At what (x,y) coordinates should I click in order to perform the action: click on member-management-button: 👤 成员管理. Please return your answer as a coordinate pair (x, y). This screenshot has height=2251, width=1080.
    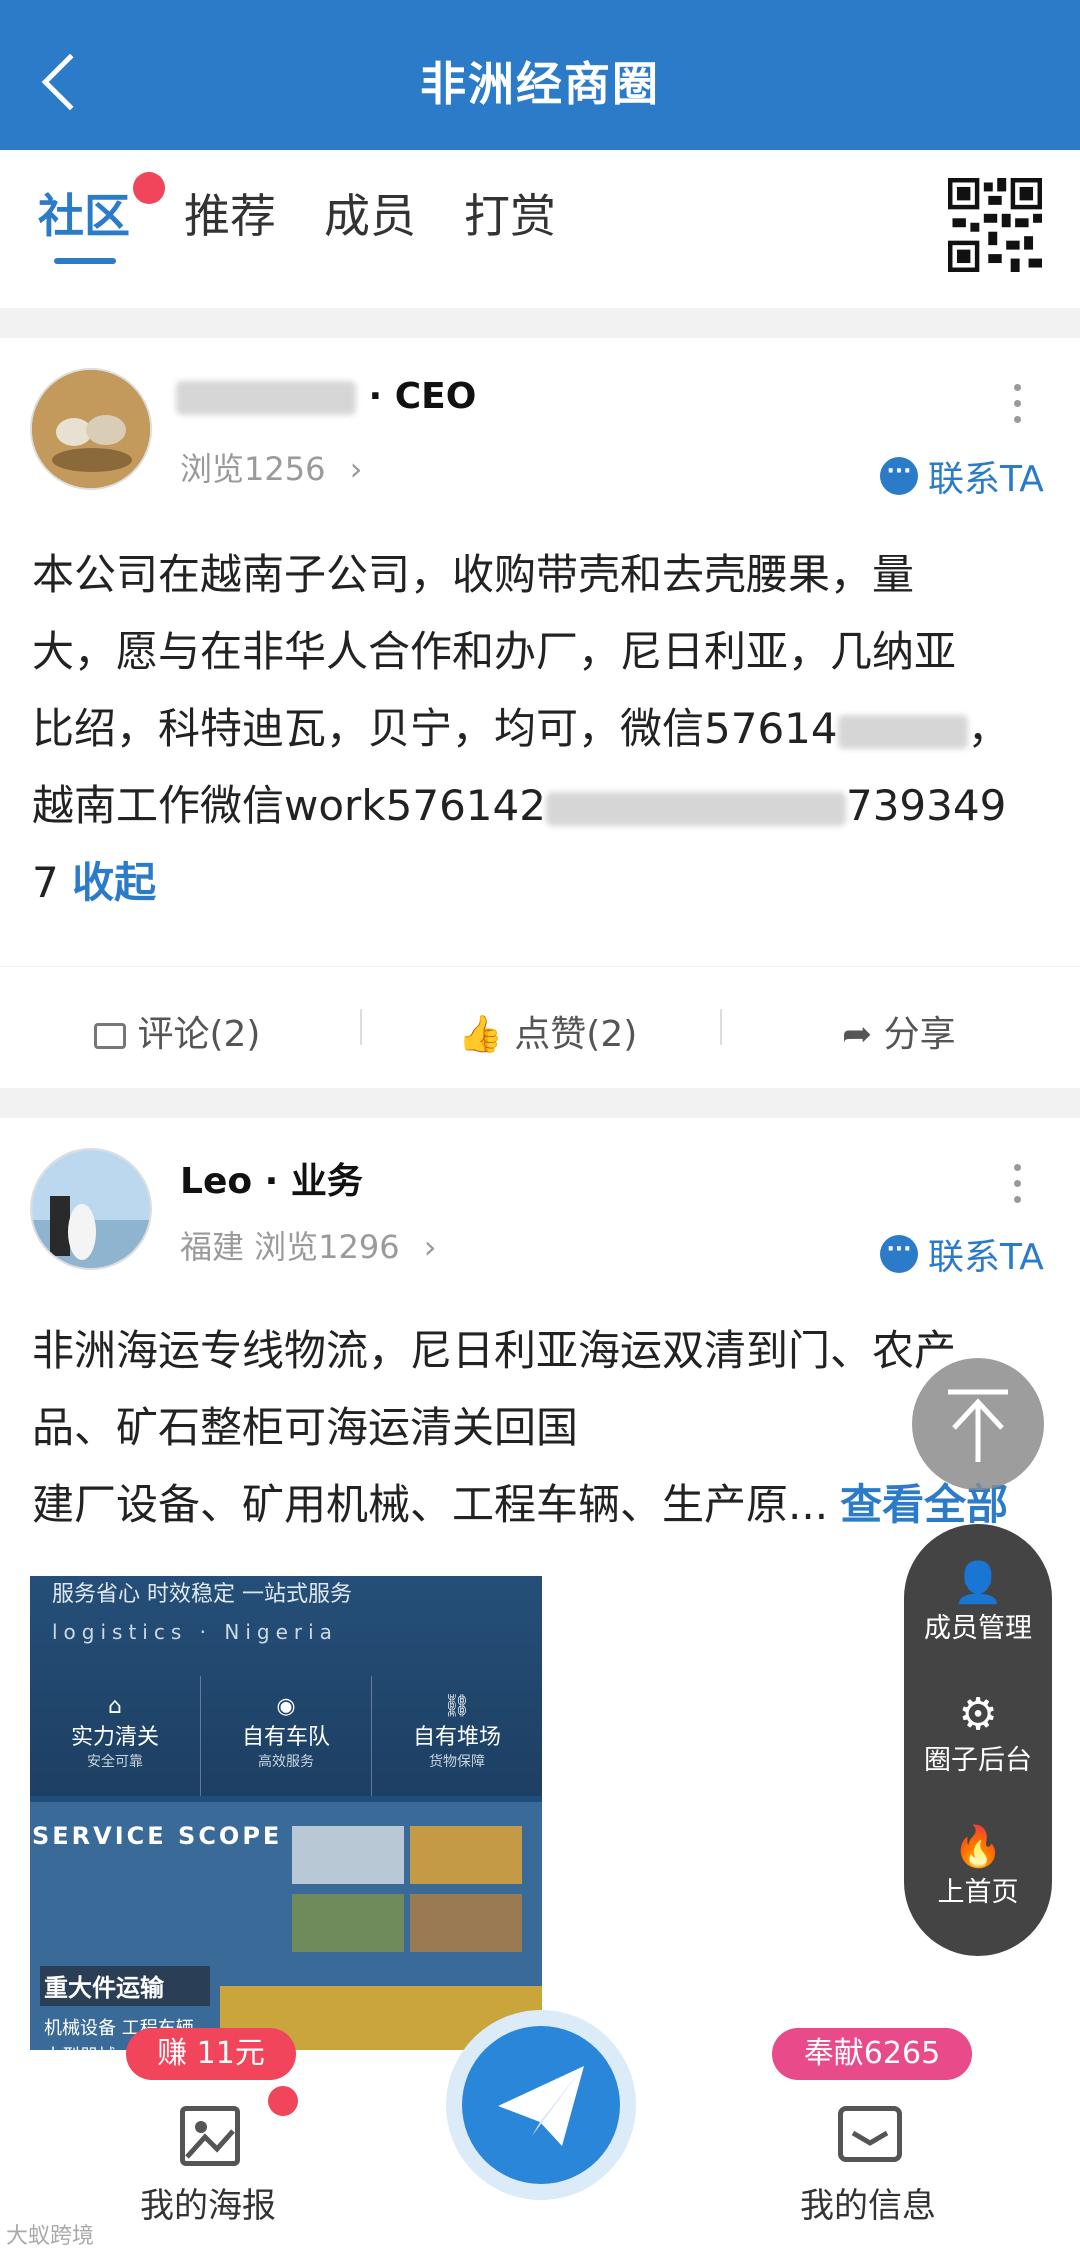
    Looking at the image, I should click on (978, 1602).